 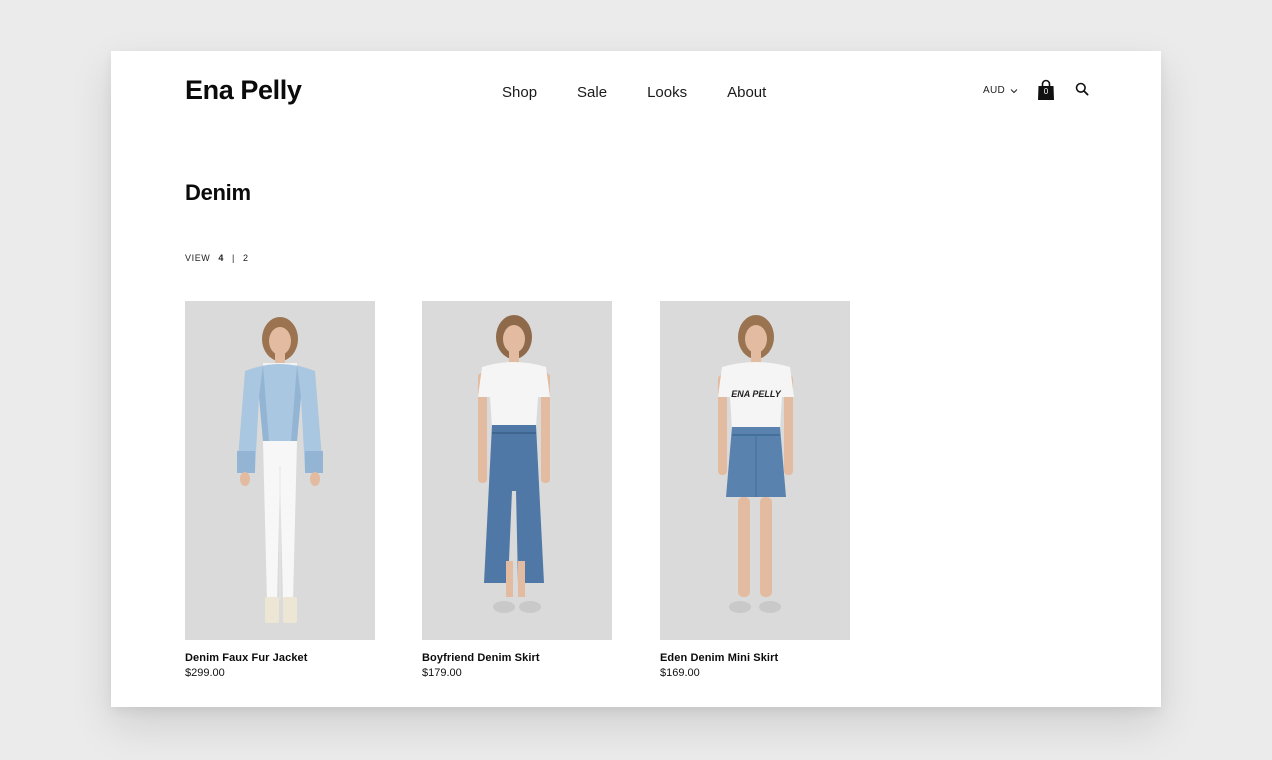 What do you see at coordinates (280, 658) in the screenshot?
I see `product-name: Denim Faux Fur Jacket` at bounding box center [280, 658].